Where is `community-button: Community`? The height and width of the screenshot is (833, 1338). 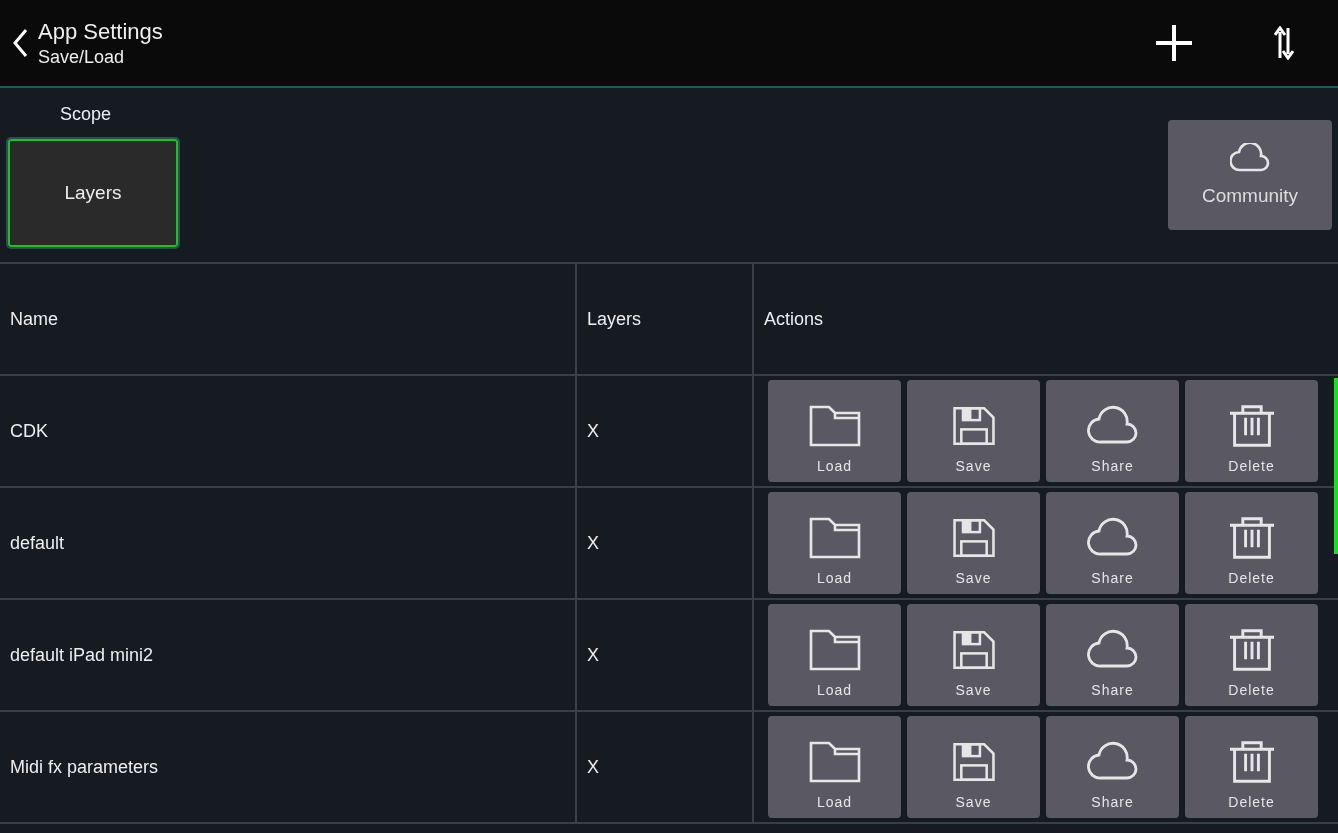 community-button: Community is located at coordinates (1250, 175).